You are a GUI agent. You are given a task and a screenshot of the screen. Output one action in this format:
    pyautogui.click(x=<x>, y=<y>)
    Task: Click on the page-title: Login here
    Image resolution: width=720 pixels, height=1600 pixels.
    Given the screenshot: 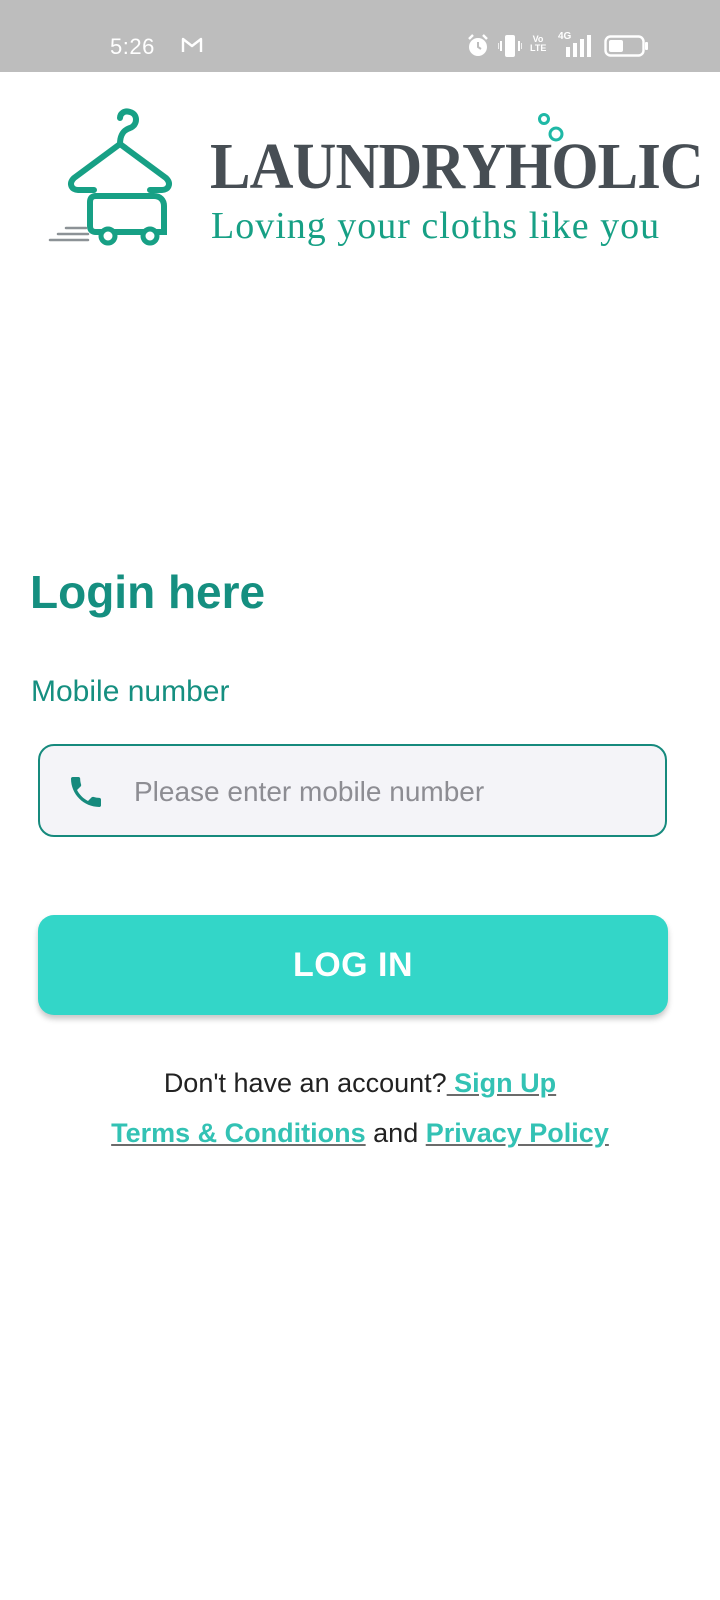 What is the action you would take?
    pyautogui.click(x=148, y=592)
    